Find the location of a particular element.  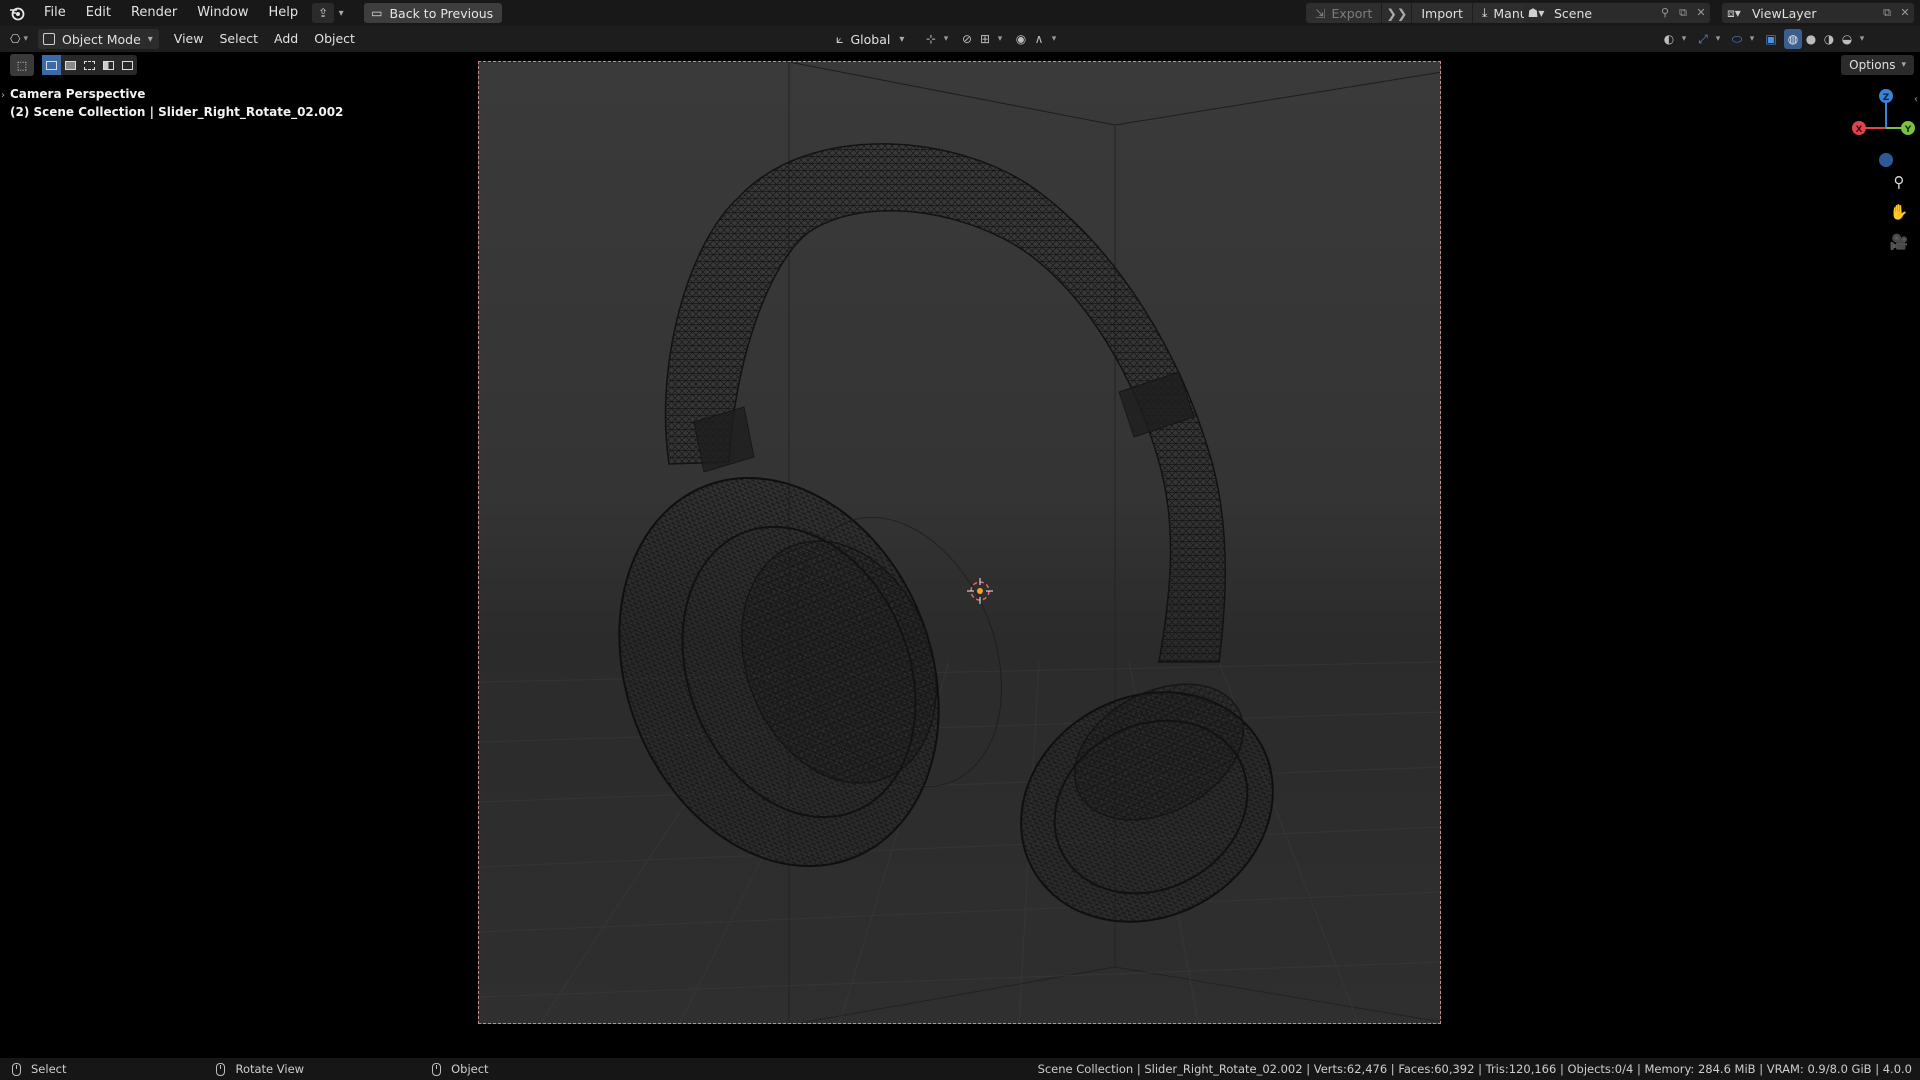

mode-dropdown: Object Mode ▾ is located at coordinates (98, 39).